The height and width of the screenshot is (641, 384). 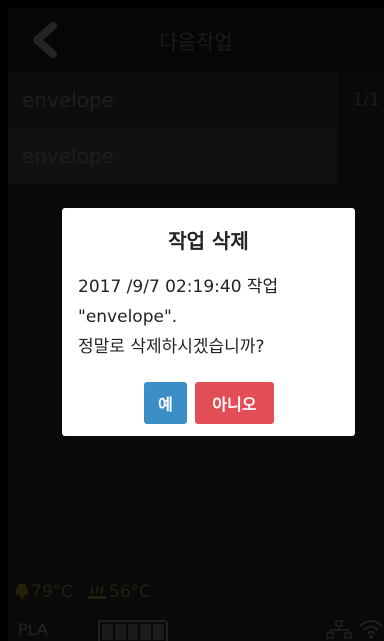 I want to click on no-button: 아니오, so click(x=234, y=403).